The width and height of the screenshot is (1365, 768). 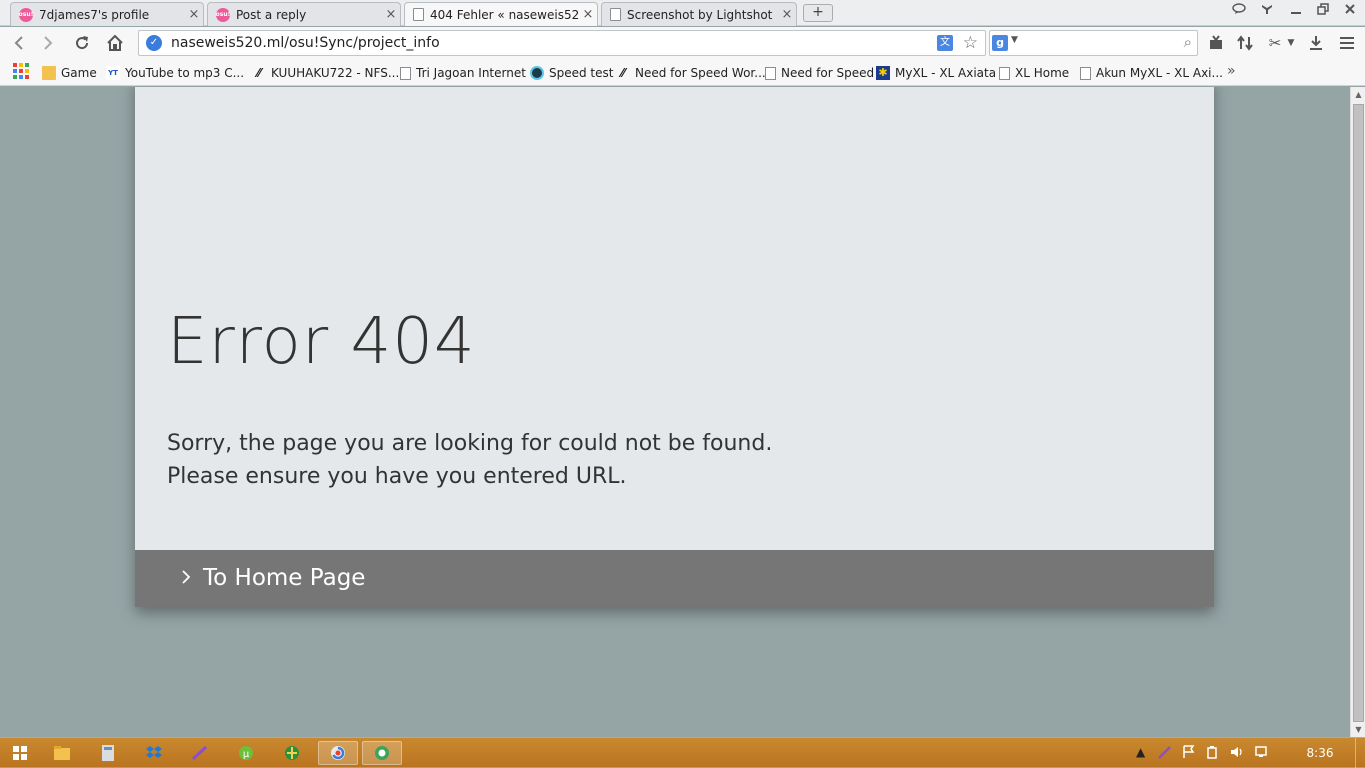 I want to click on tray-expand-icon: ▲, so click(x=1140, y=752).